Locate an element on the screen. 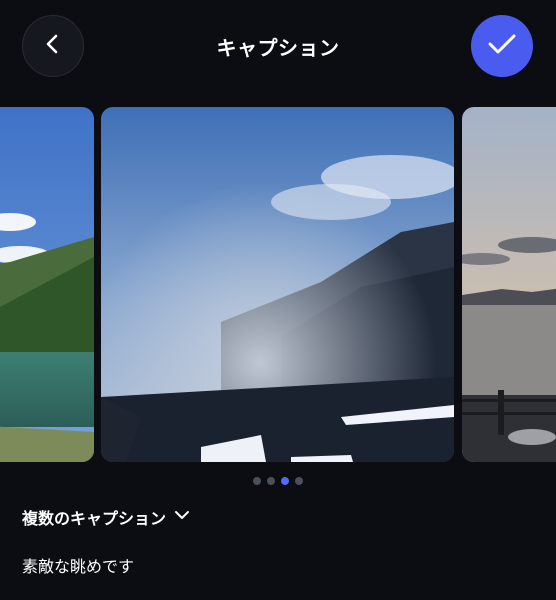 The image size is (556, 600). caption-mode-toggle: 複数のキャプション is located at coordinates (106, 517).